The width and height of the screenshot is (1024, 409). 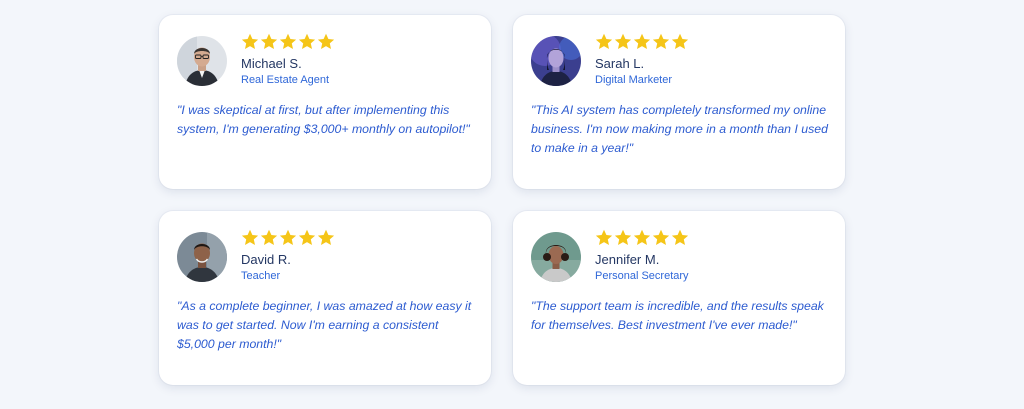 What do you see at coordinates (271, 63) in the screenshot?
I see `reviewer-name: Michael S.` at bounding box center [271, 63].